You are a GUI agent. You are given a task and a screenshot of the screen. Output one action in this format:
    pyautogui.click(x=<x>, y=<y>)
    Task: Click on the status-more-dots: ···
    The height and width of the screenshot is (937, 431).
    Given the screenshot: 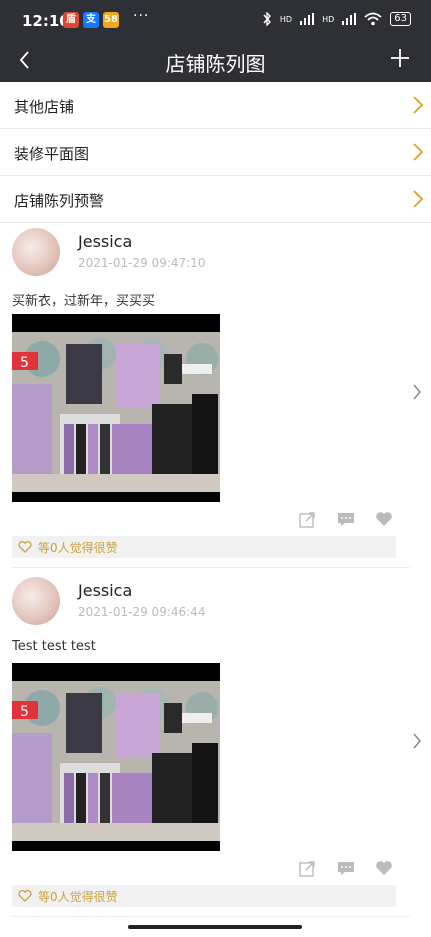 What is the action you would take?
    pyautogui.click(x=141, y=16)
    